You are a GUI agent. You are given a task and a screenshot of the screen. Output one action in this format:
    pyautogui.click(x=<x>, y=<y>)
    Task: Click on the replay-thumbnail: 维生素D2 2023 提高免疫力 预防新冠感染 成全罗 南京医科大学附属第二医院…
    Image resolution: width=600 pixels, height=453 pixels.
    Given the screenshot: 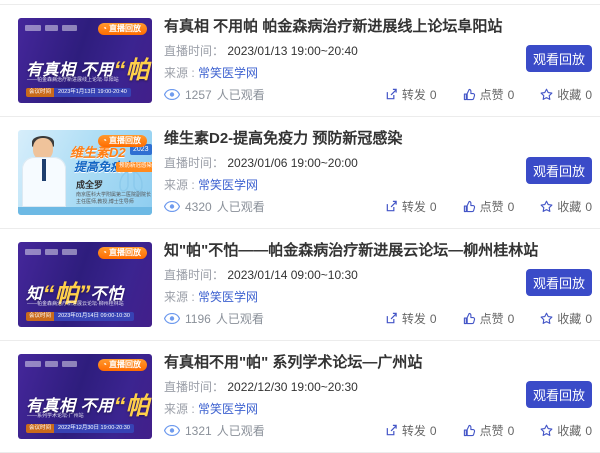 What is the action you would take?
    pyautogui.click(x=85, y=172)
    